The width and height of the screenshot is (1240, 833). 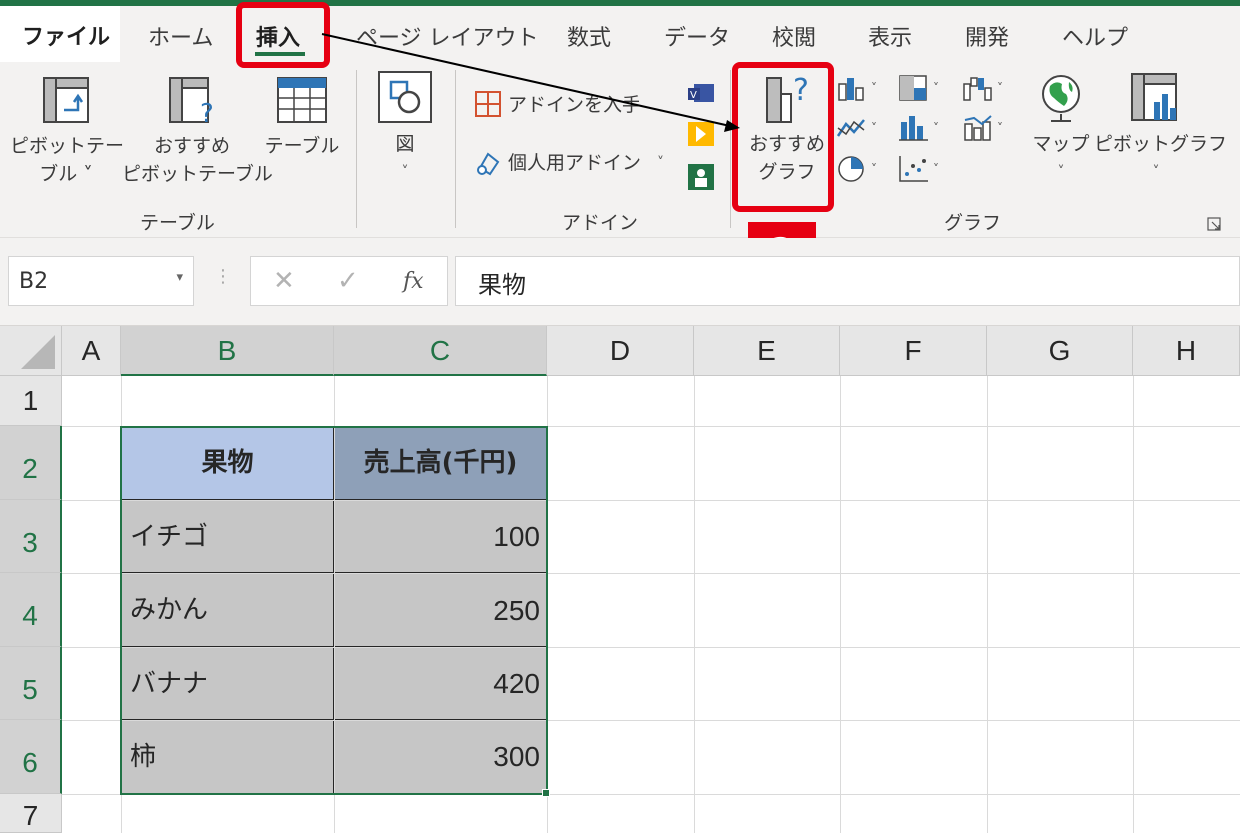 I want to click on row-header-1: 1, so click(x=31, y=401).